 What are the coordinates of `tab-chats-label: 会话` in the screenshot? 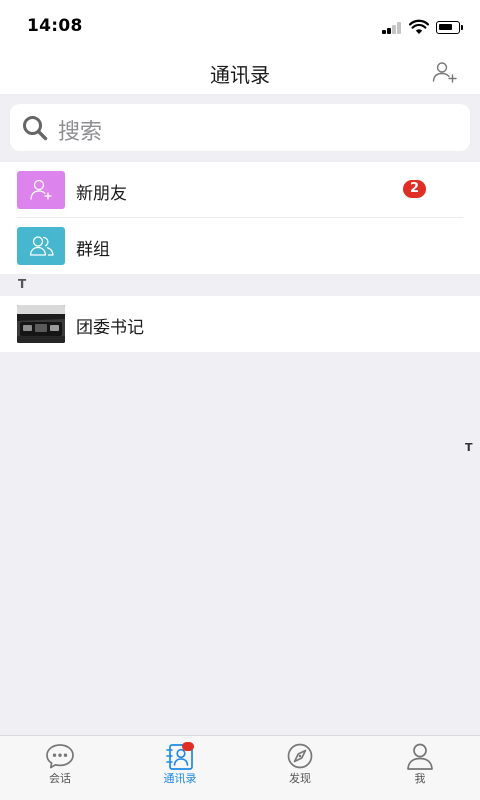 It's located at (60, 778).